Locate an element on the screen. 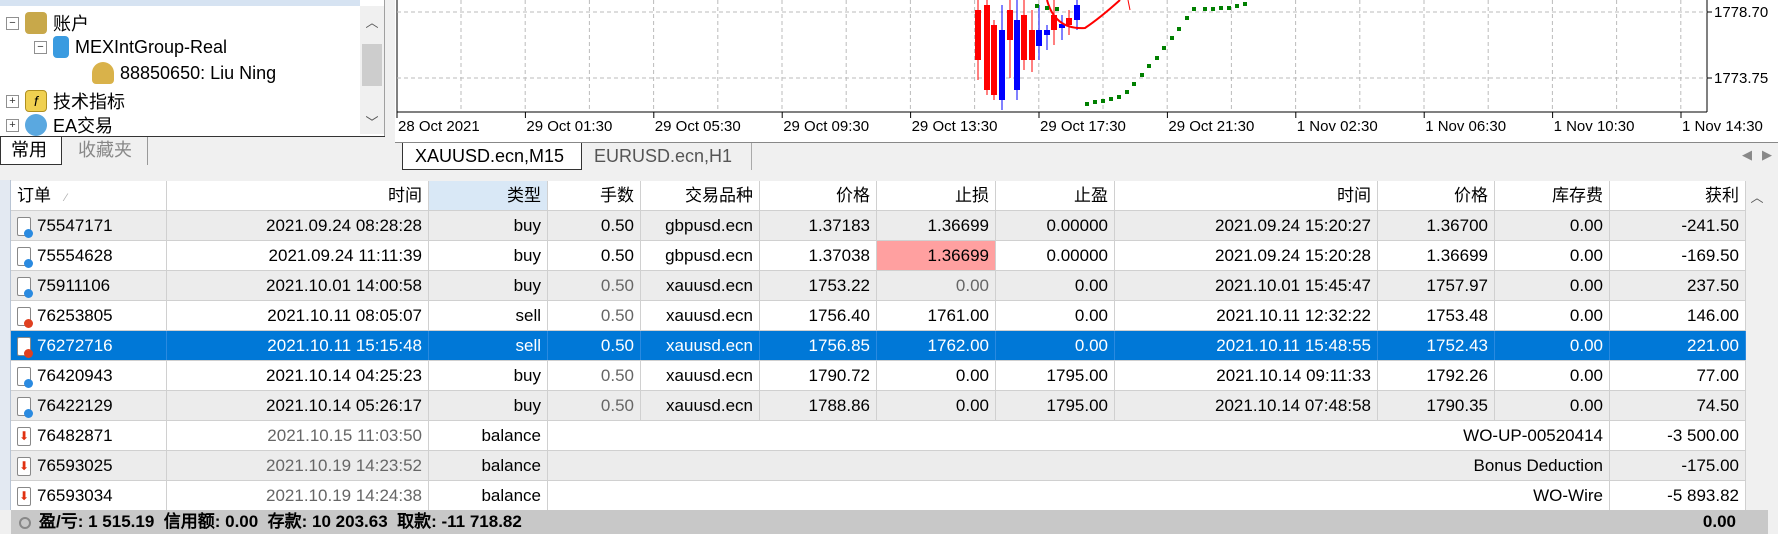 The image size is (1778, 534). profit-cell: -169.50 is located at coordinates (1678, 255).